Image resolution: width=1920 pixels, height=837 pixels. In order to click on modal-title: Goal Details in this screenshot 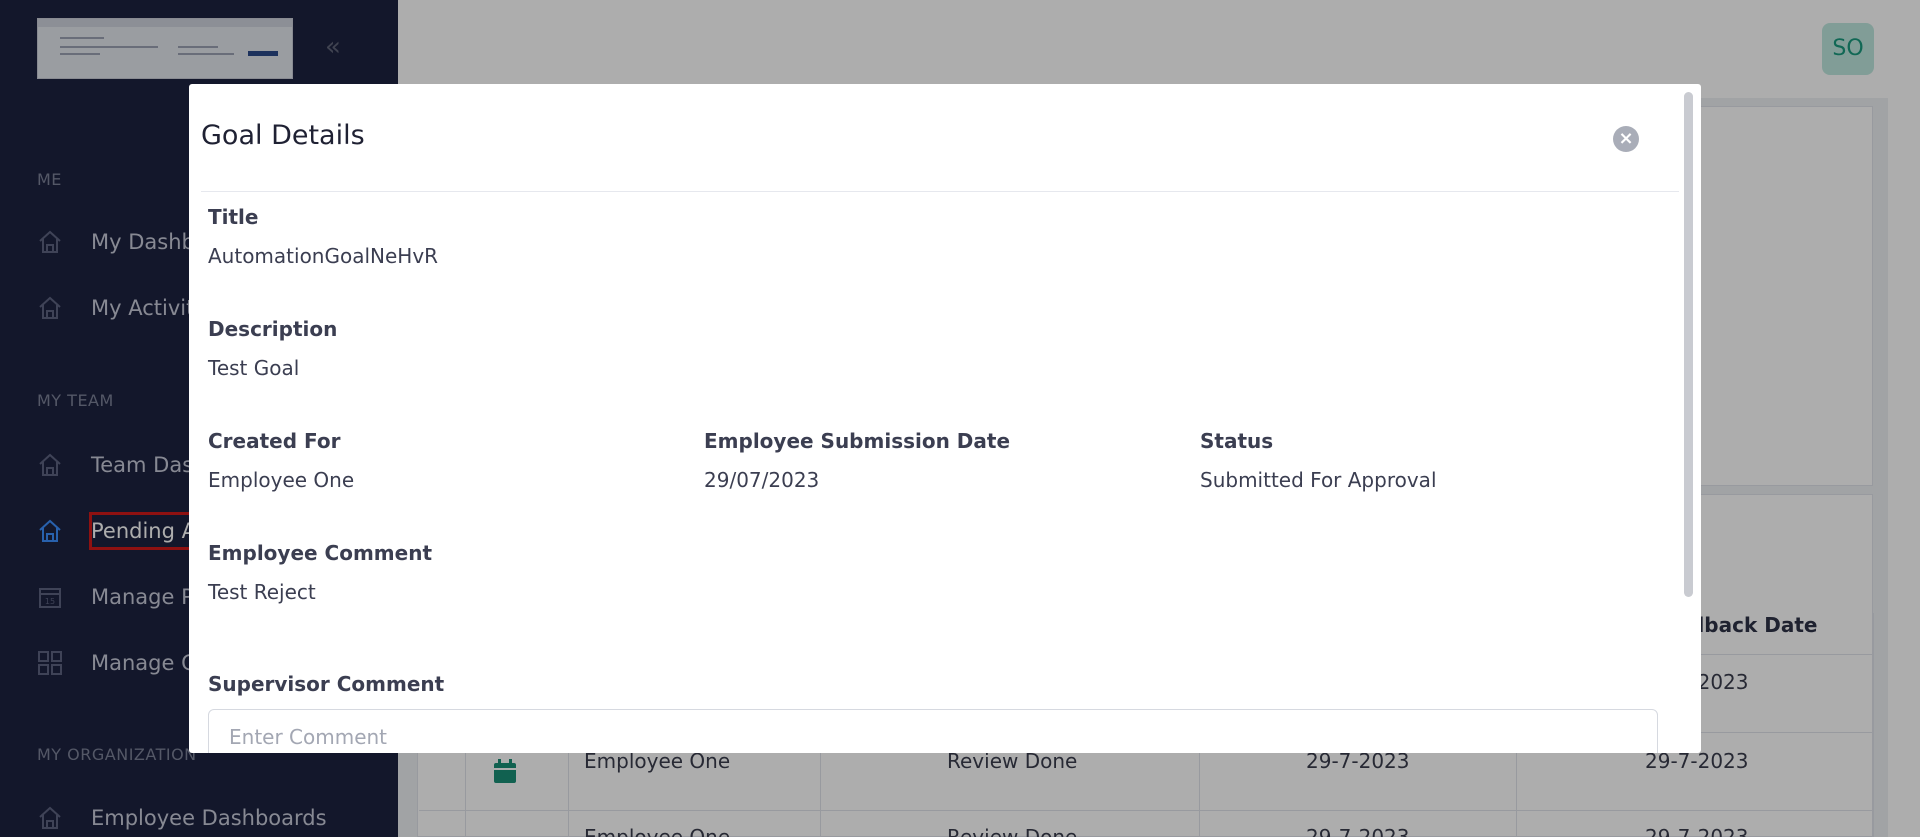, I will do `click(283, 135)`.